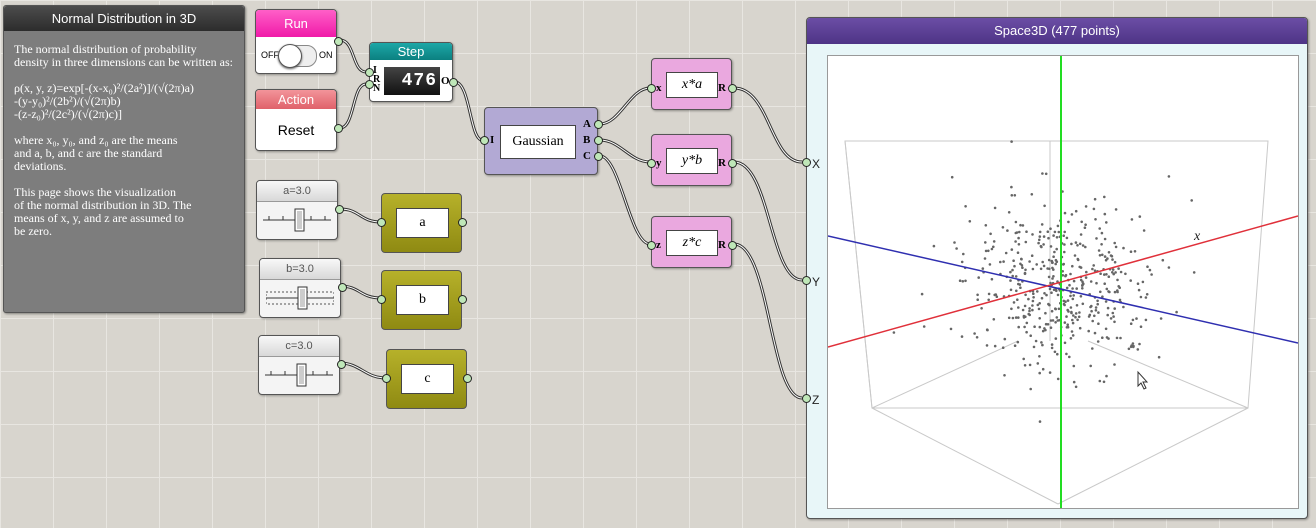  I want to click on slider-c: c=3.0, so click(302, 365).